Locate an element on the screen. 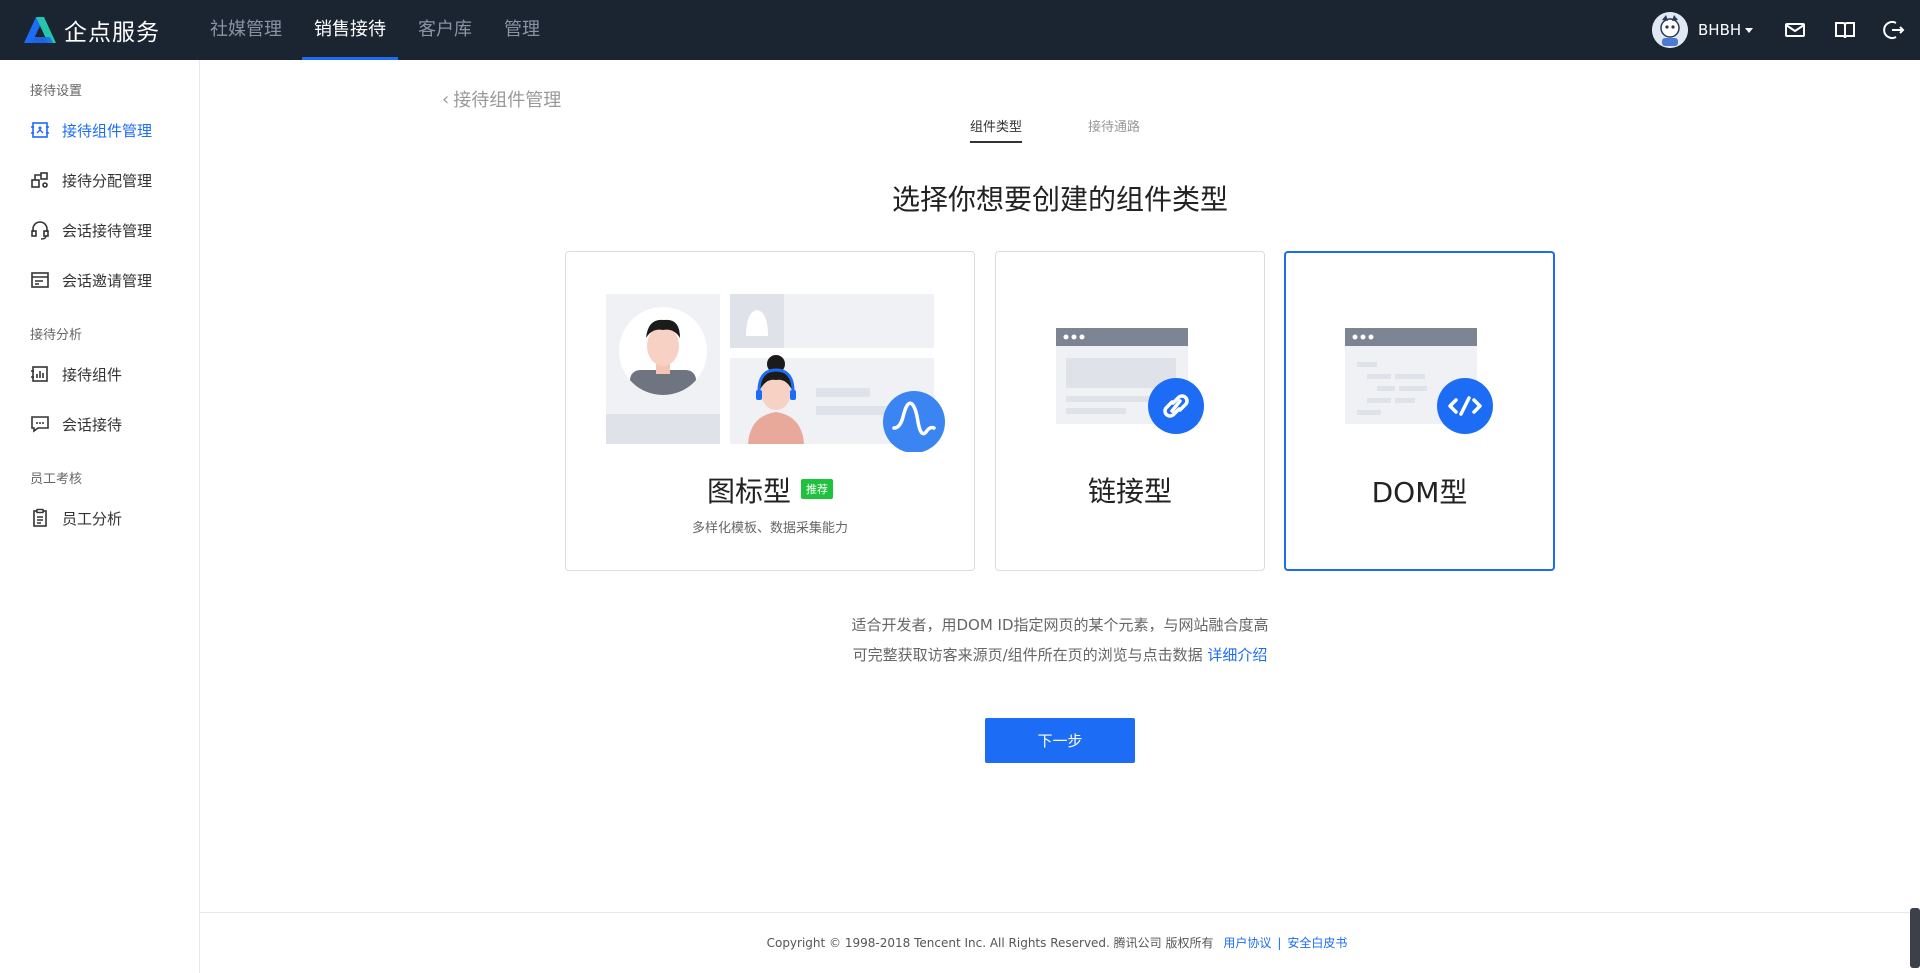 The image size is (1920, 973). card-dom-type: DOM型 is located at coordinates (1419, 411).